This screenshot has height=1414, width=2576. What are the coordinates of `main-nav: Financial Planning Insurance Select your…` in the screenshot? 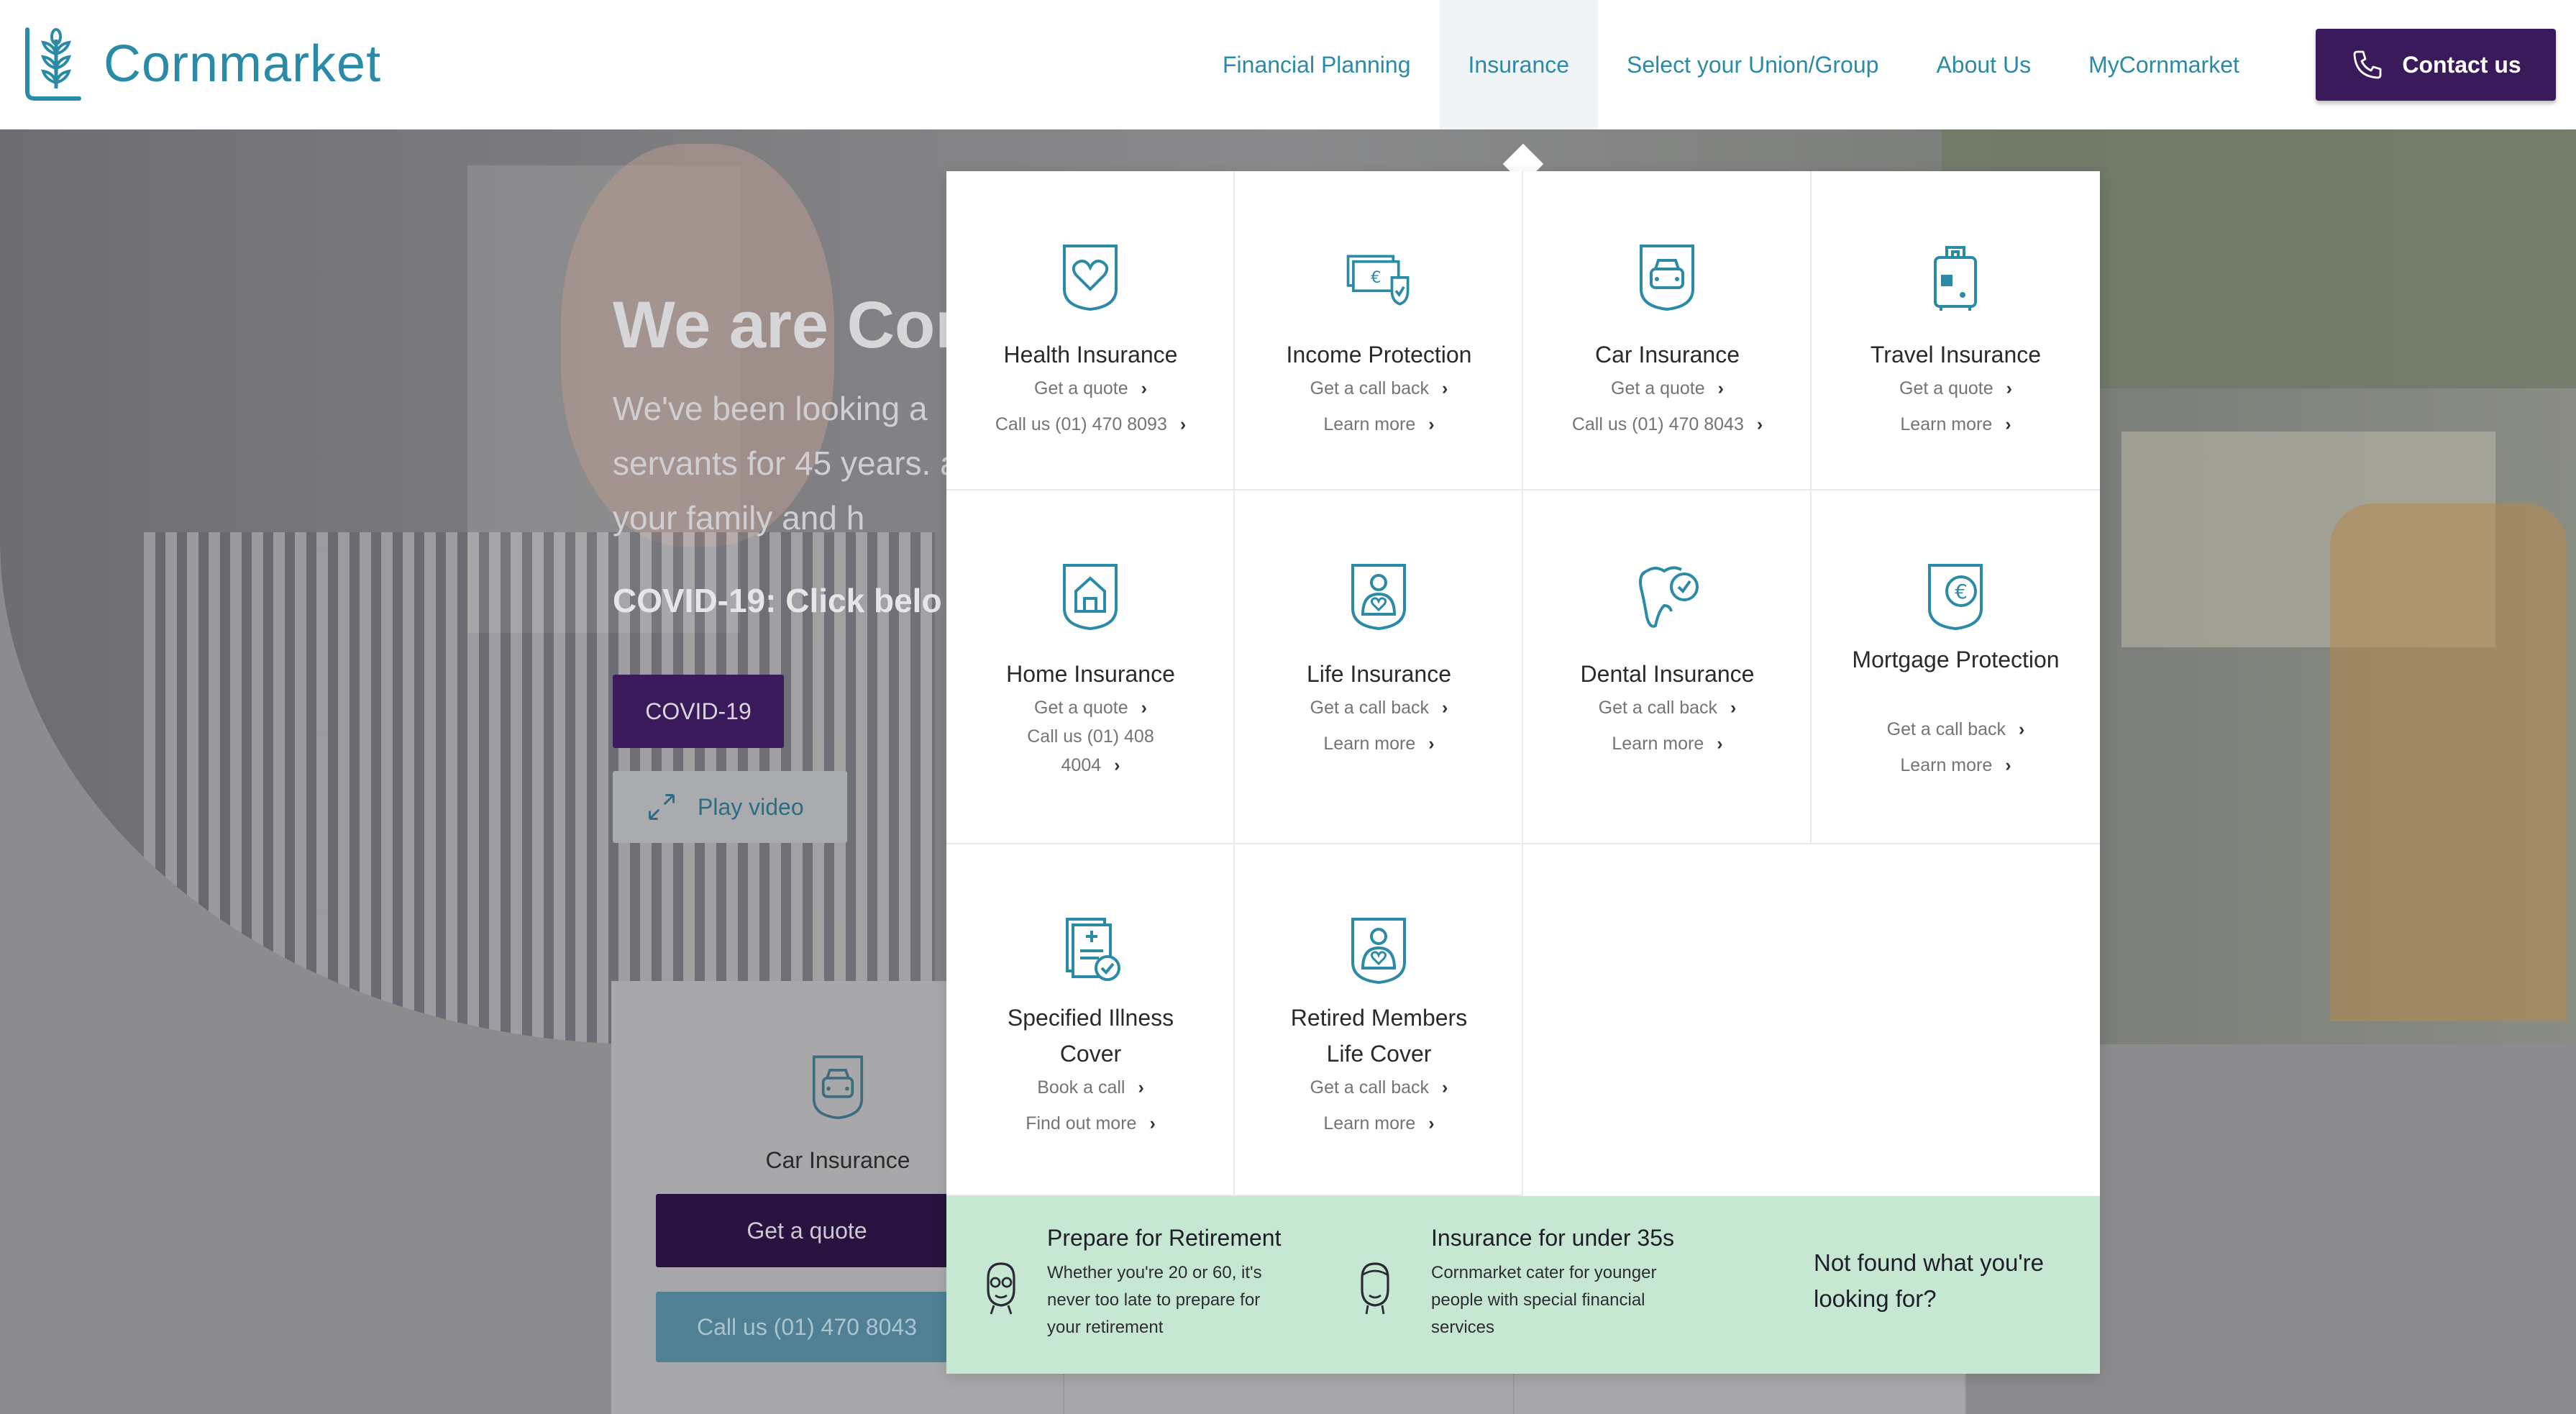 It's located at (1731, 64).